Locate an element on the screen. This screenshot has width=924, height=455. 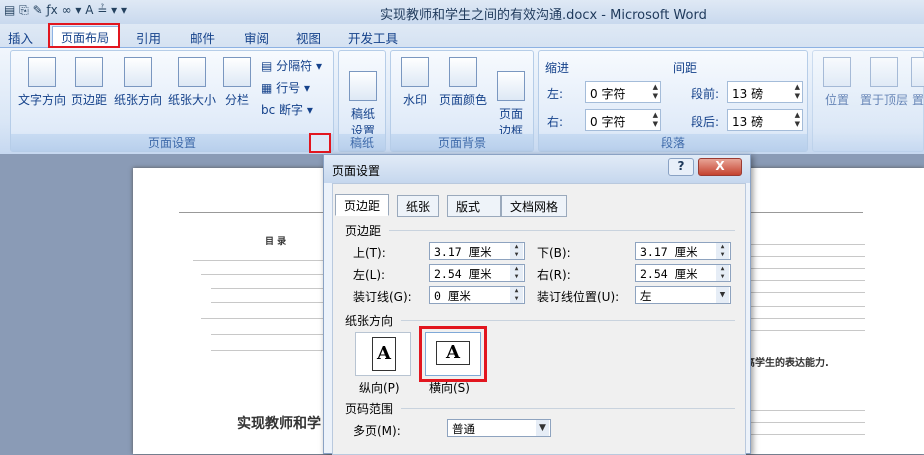
portrait-icon: A is located at coordinates (384, 354).